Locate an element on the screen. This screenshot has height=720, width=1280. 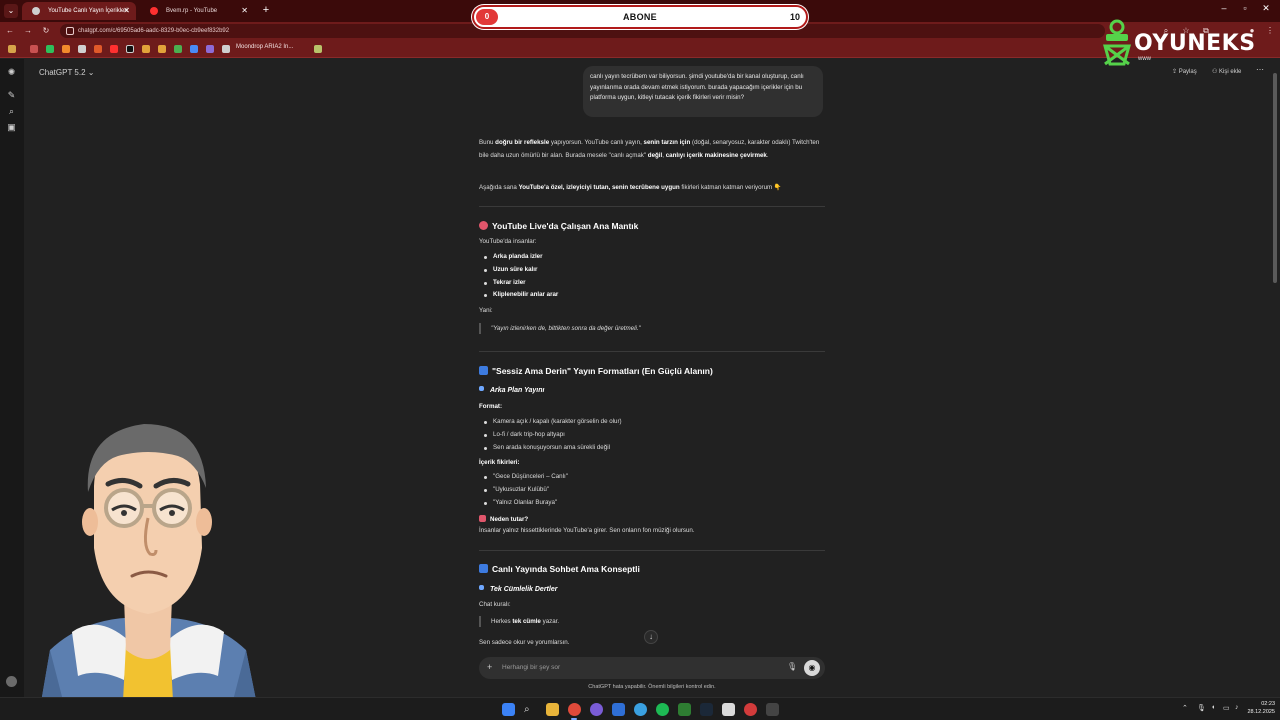
youtube-favicon-icon is located at coordinates (154, 11).